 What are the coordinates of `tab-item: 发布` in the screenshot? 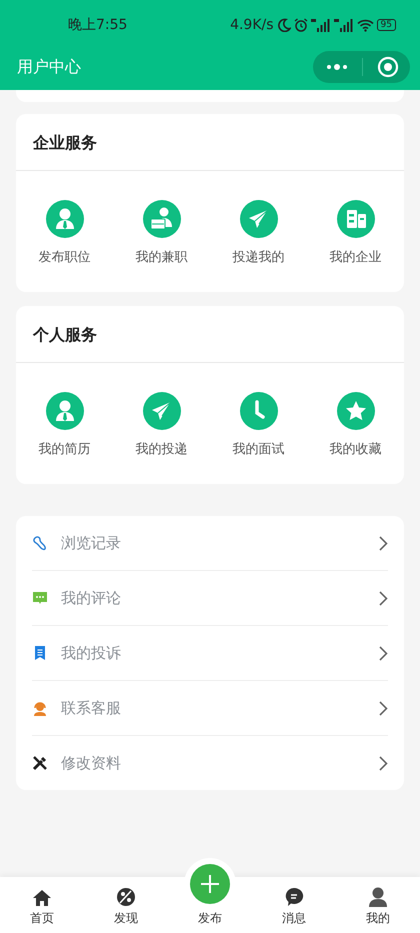 It's located at (210, 894).